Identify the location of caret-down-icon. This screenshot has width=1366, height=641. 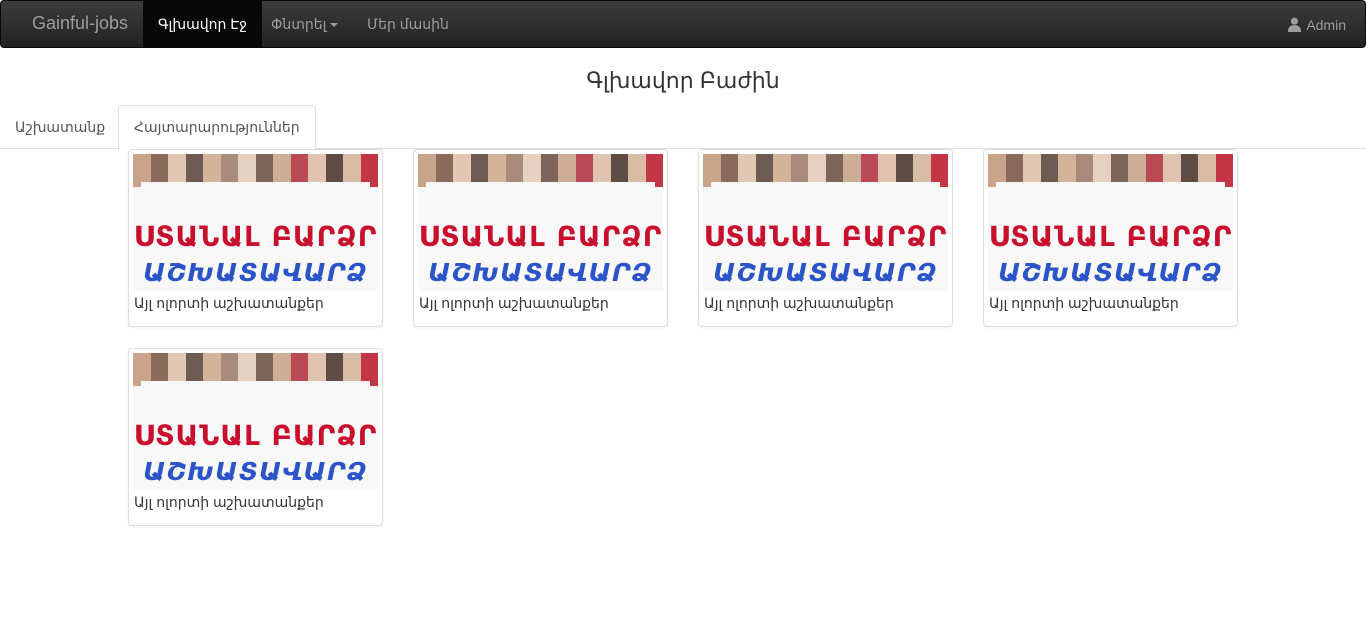
(334, 25).